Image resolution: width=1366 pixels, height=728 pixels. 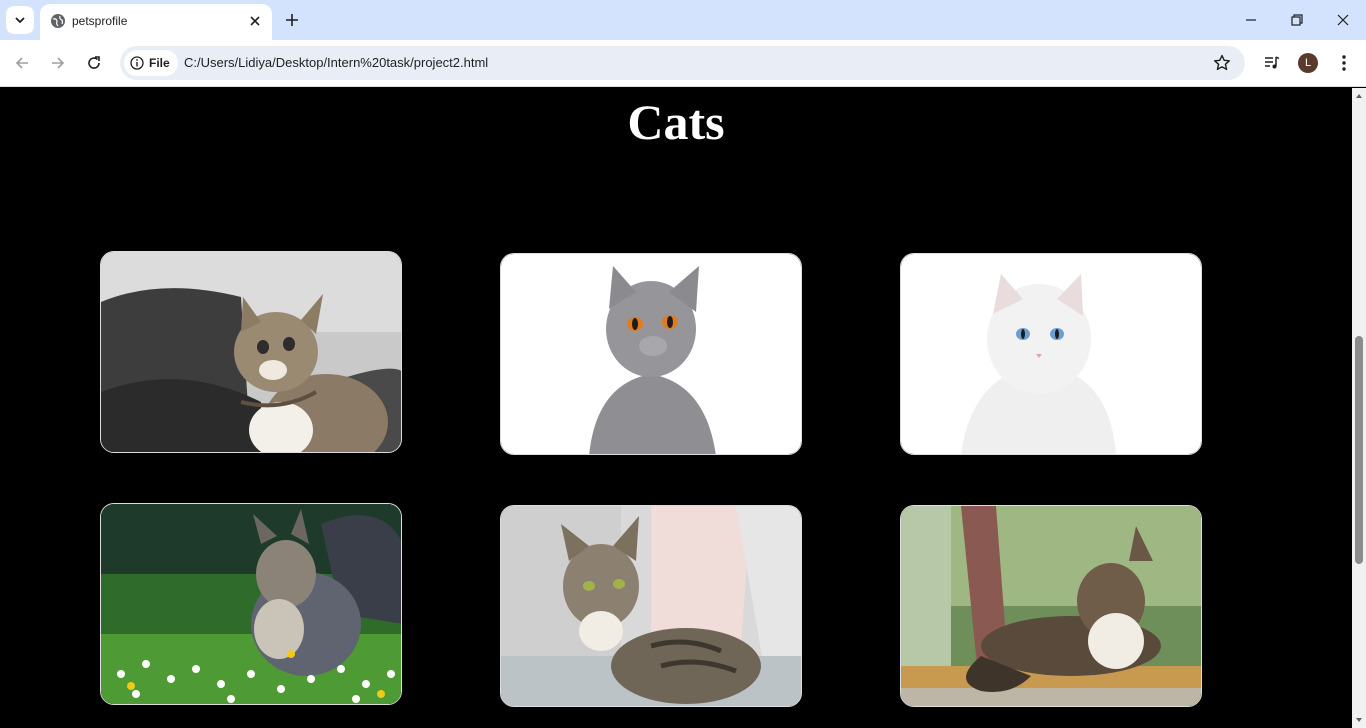 I want to click on chevron-down-icon, so click(x=20, y=20).